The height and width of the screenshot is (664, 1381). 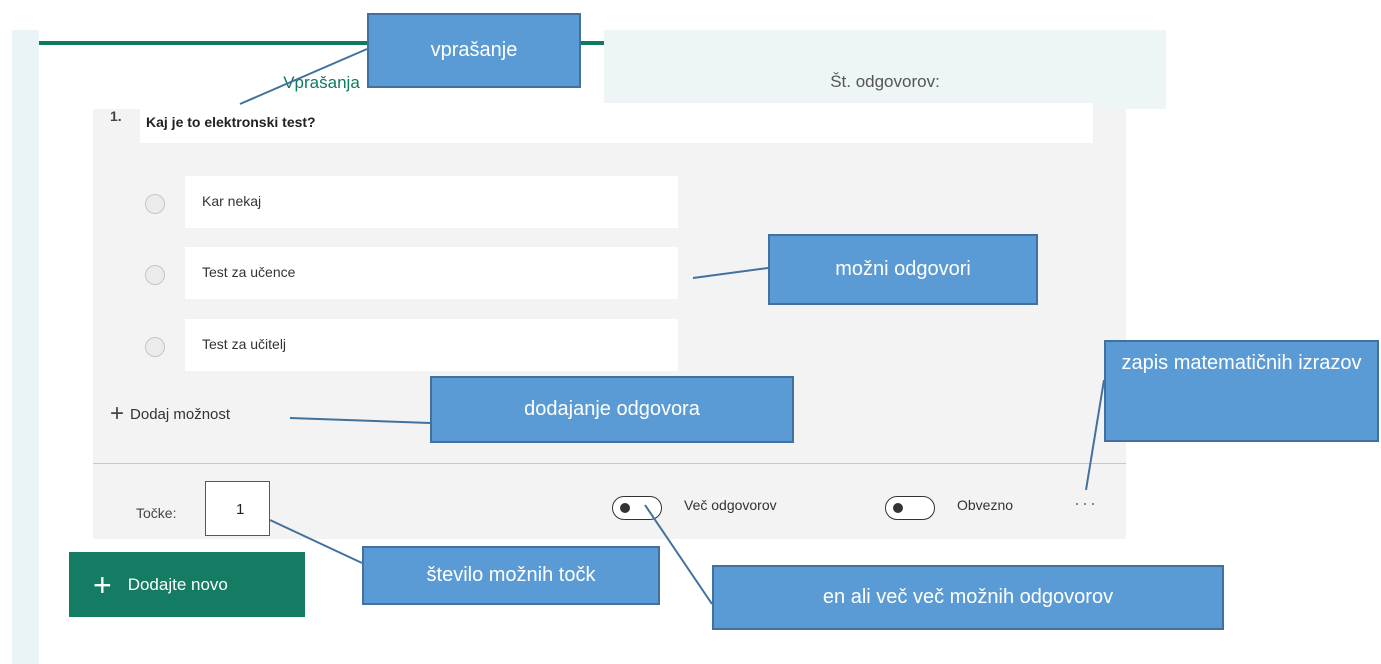 What do you see at coordinates (511, 575) in the screenshot?
I see `callout-points: število možnih točk` at bounding box center [511, 575].